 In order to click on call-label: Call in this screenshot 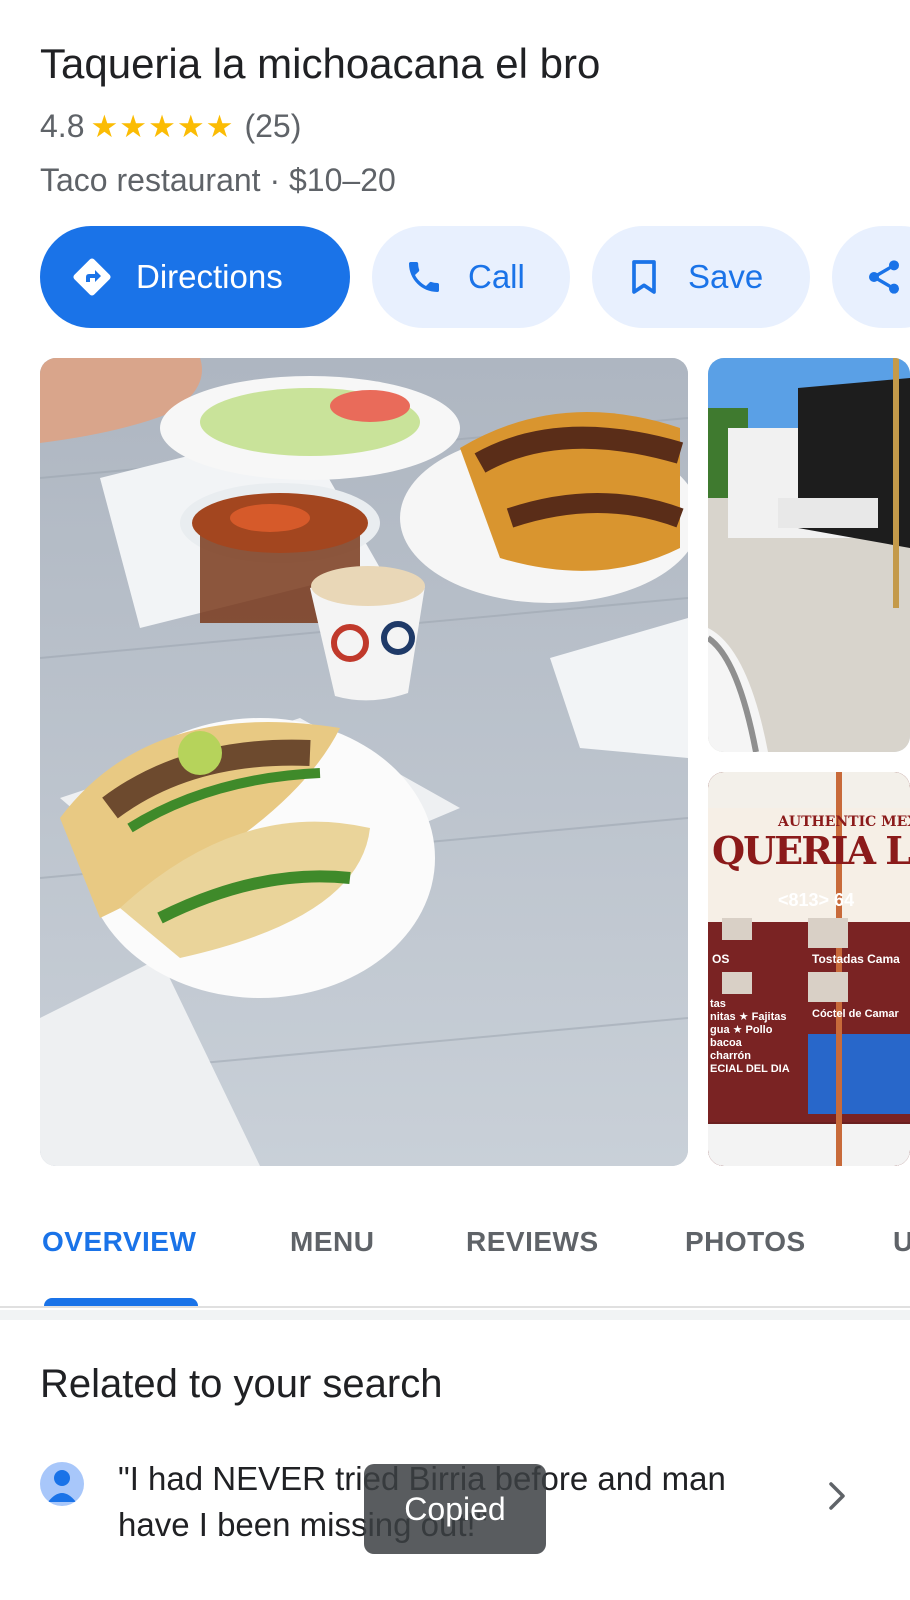, I will do `click(496, 276)`.